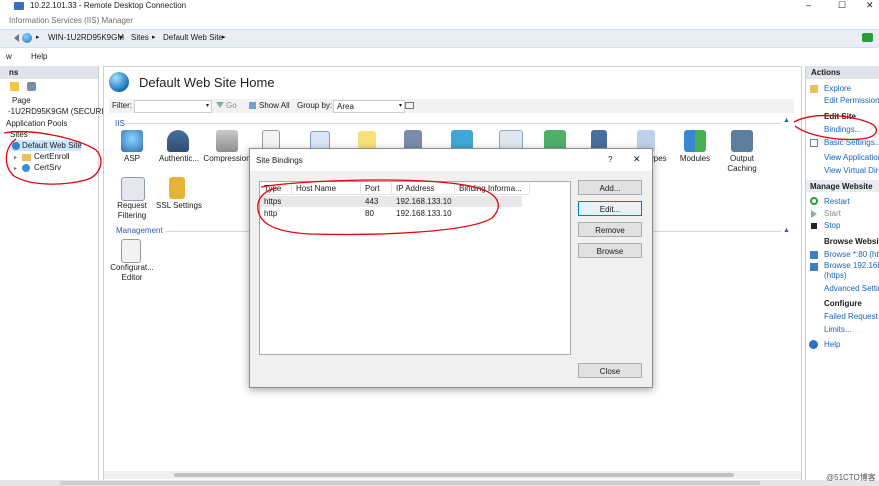 This screenshot has height=486, width=879. Describe the element at coordinates (851, 288) in the screenshot. I see `action-advanced-settings: Advanced Setting` at that location.